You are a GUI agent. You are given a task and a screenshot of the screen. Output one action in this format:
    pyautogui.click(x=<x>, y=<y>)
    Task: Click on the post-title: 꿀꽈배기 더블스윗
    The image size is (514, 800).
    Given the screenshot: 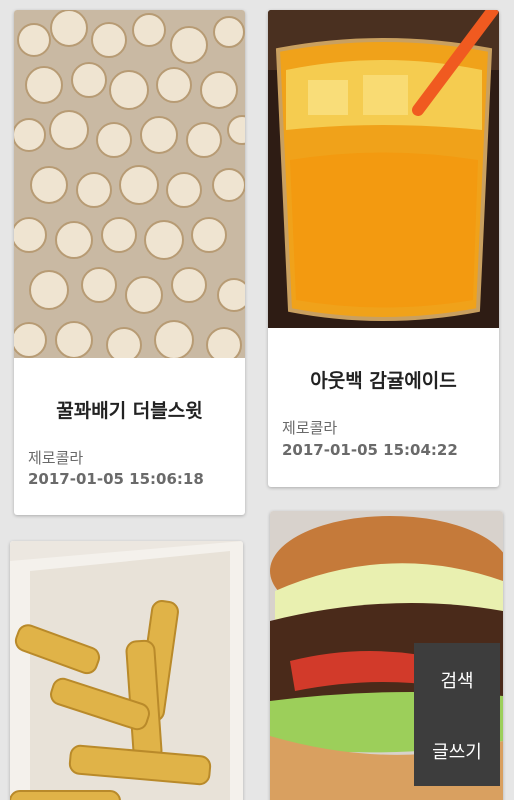 What is the action you would take?
    pyautogui.click(x=129, y=411)
    